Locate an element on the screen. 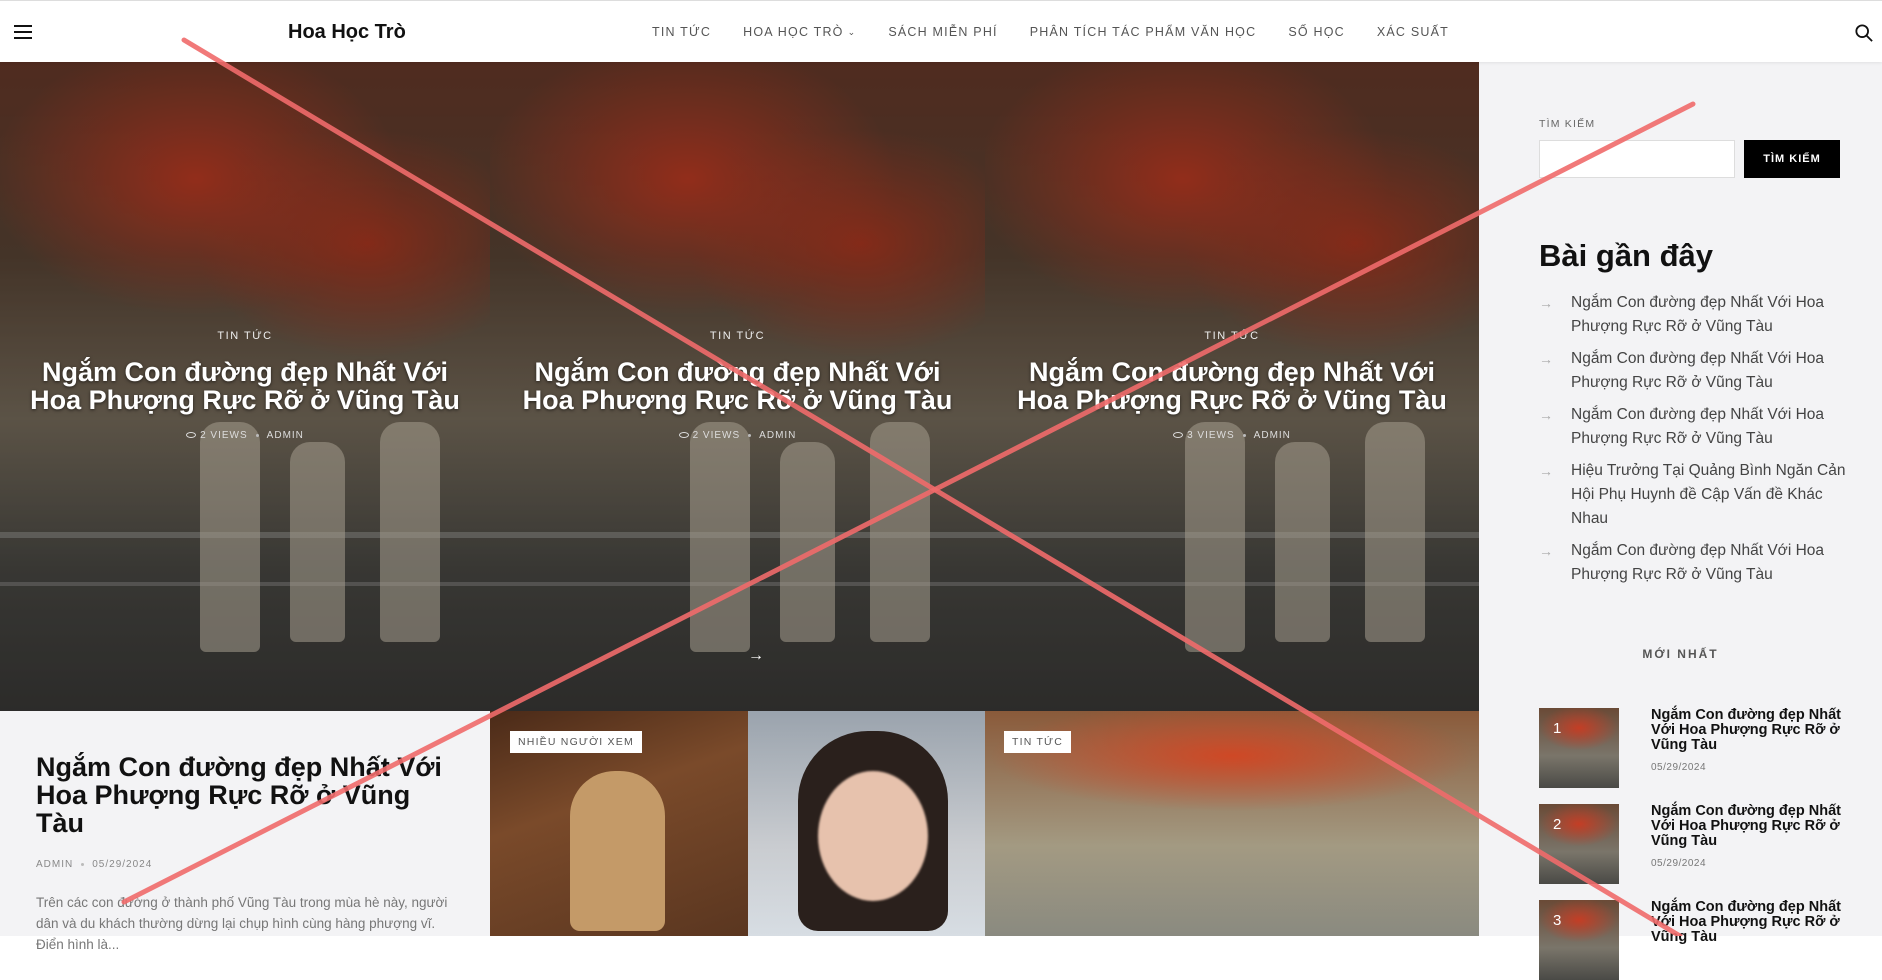  slide-views: 3 VIEWS is located at coordinates (1211, 435).